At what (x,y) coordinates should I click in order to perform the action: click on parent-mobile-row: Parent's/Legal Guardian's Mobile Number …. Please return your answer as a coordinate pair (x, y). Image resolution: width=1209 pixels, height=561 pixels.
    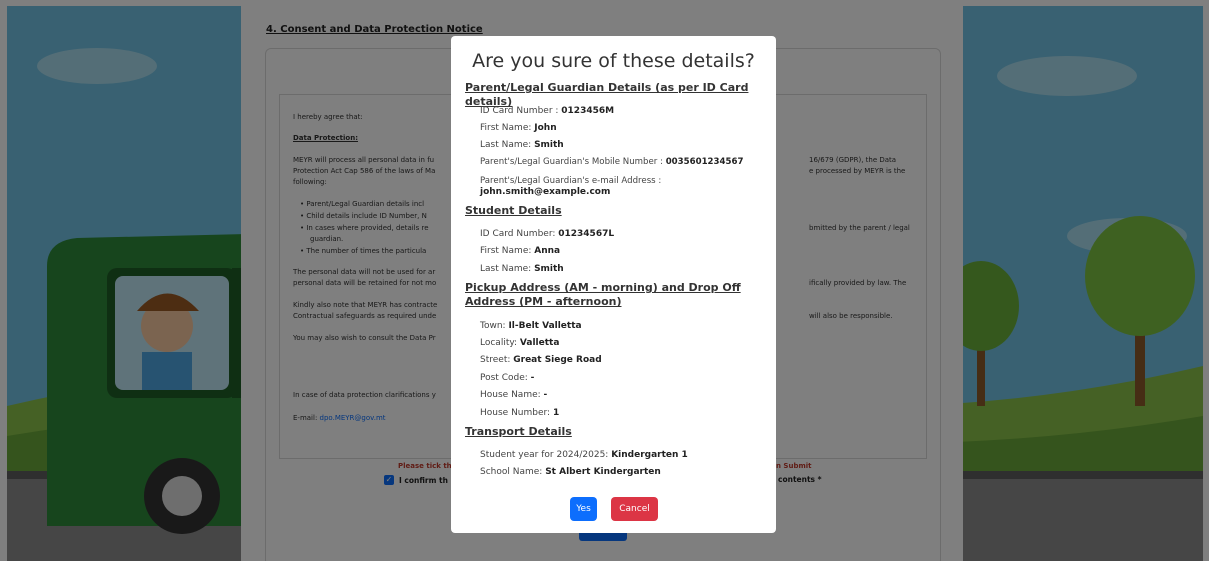
    Looking at the image, I should click on (612, 162).